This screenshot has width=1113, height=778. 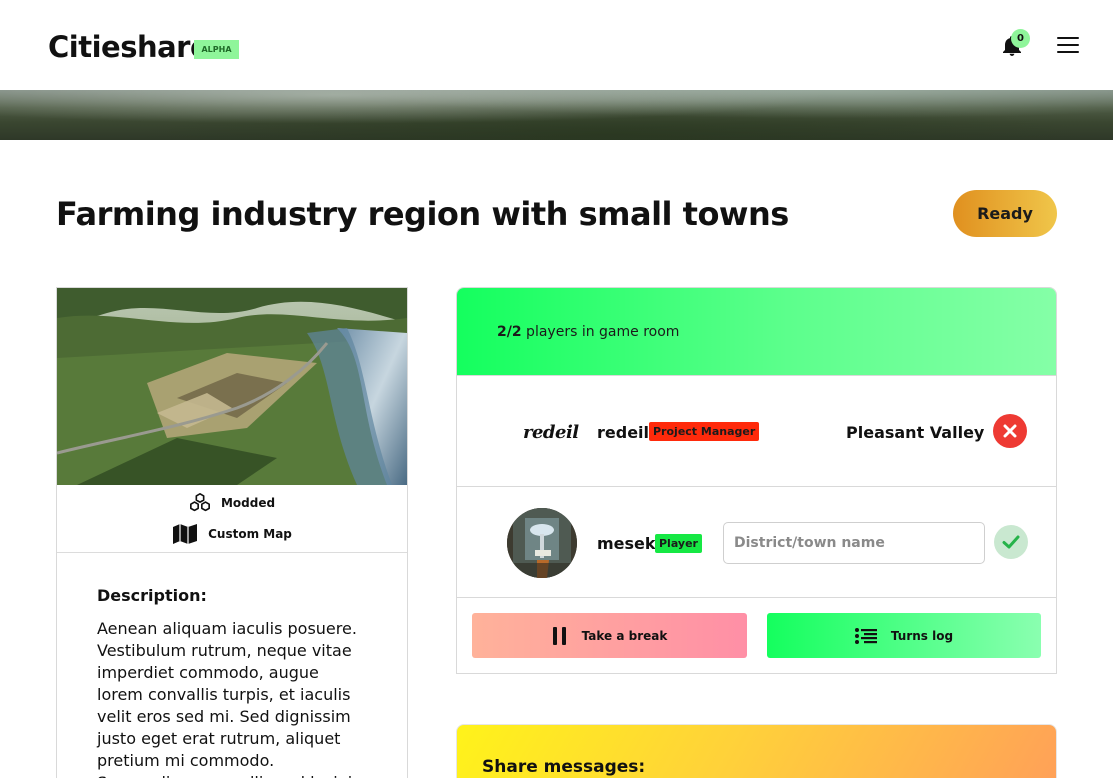 What do you see at coordinates (422, 214) in the screenshot?
I see `page-title: Farming industry region with small towns` at bounding box center [422, 214].